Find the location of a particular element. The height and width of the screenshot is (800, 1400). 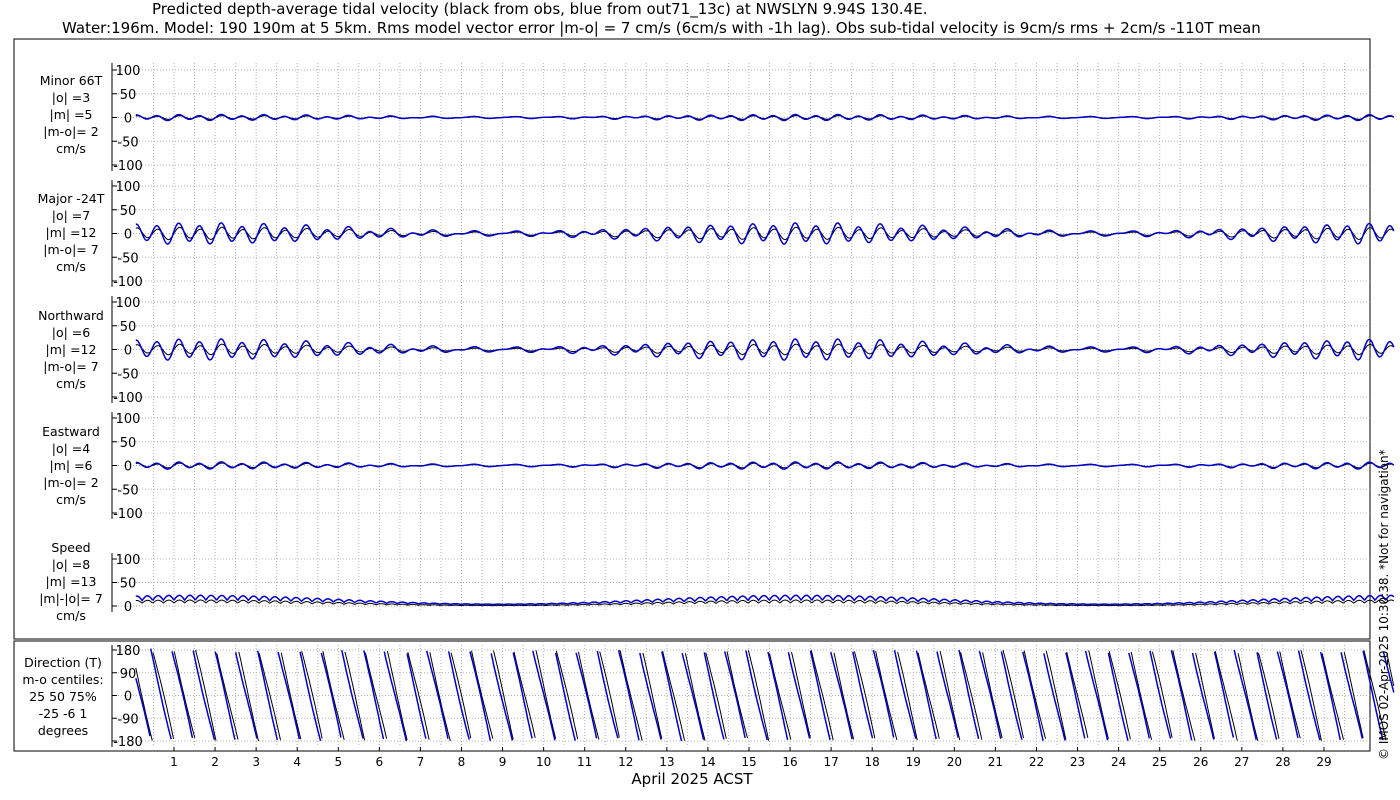

xtick-label-24: 24 is located at coordinates (1118, 762).